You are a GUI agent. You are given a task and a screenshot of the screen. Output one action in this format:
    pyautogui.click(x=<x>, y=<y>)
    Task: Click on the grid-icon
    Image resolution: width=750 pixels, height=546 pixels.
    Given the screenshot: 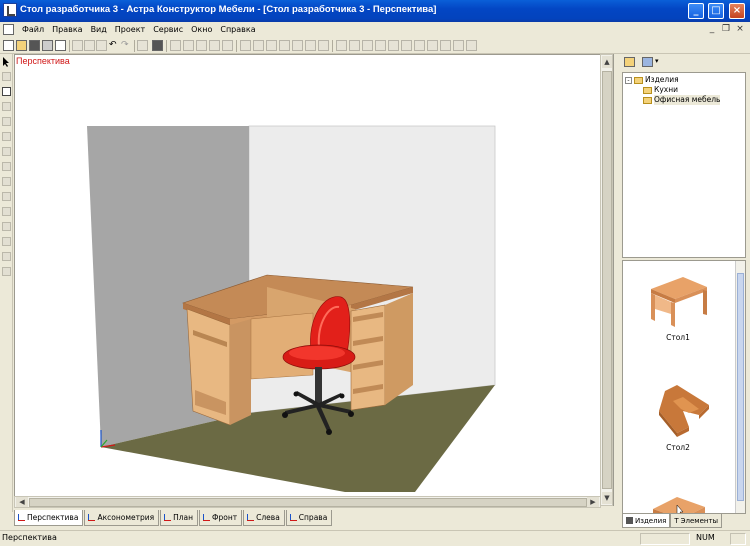 What is the action you would take?
    pyautogui.click(x=445, y=45)
    